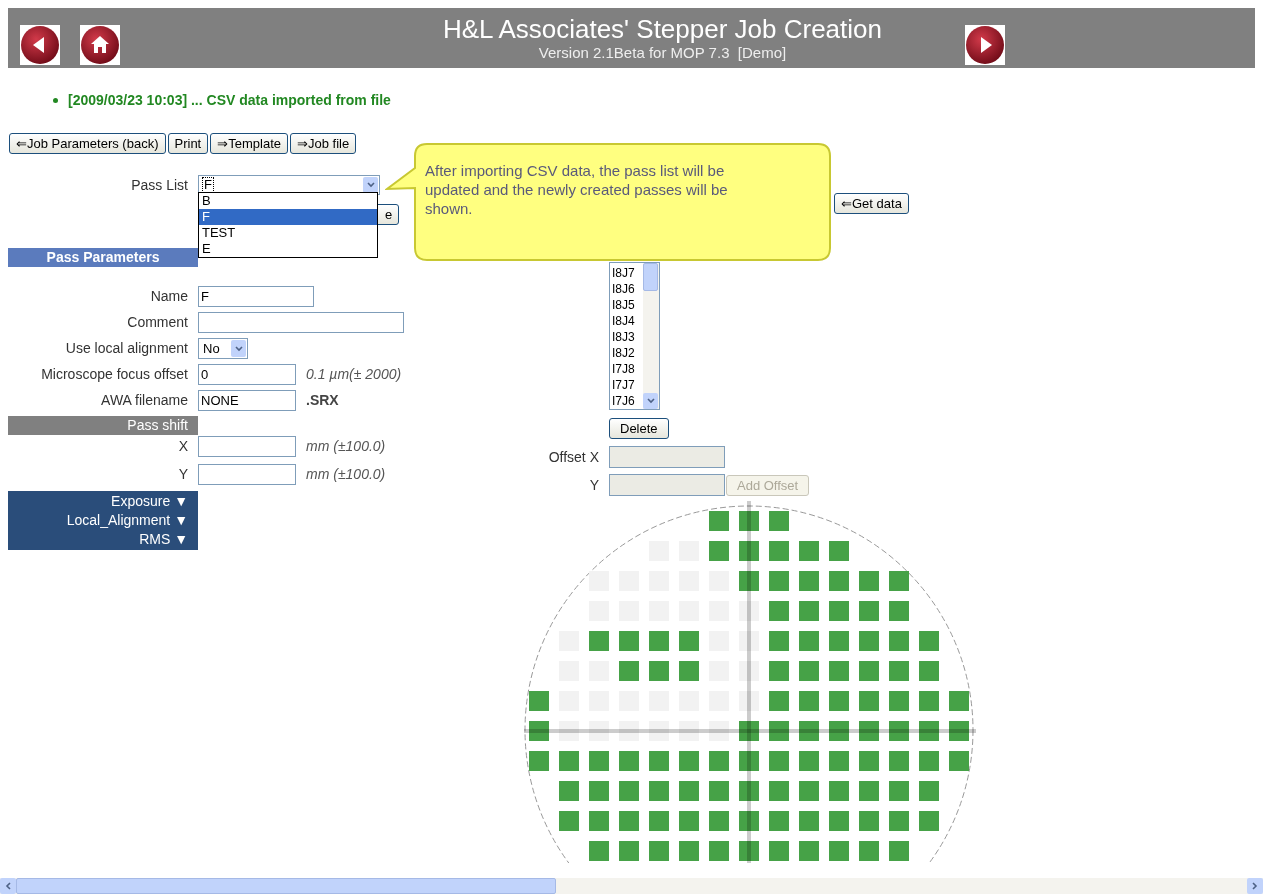 This screenshot has width=1263, height=894. I want to click on input-field: F, so click(256, 296).